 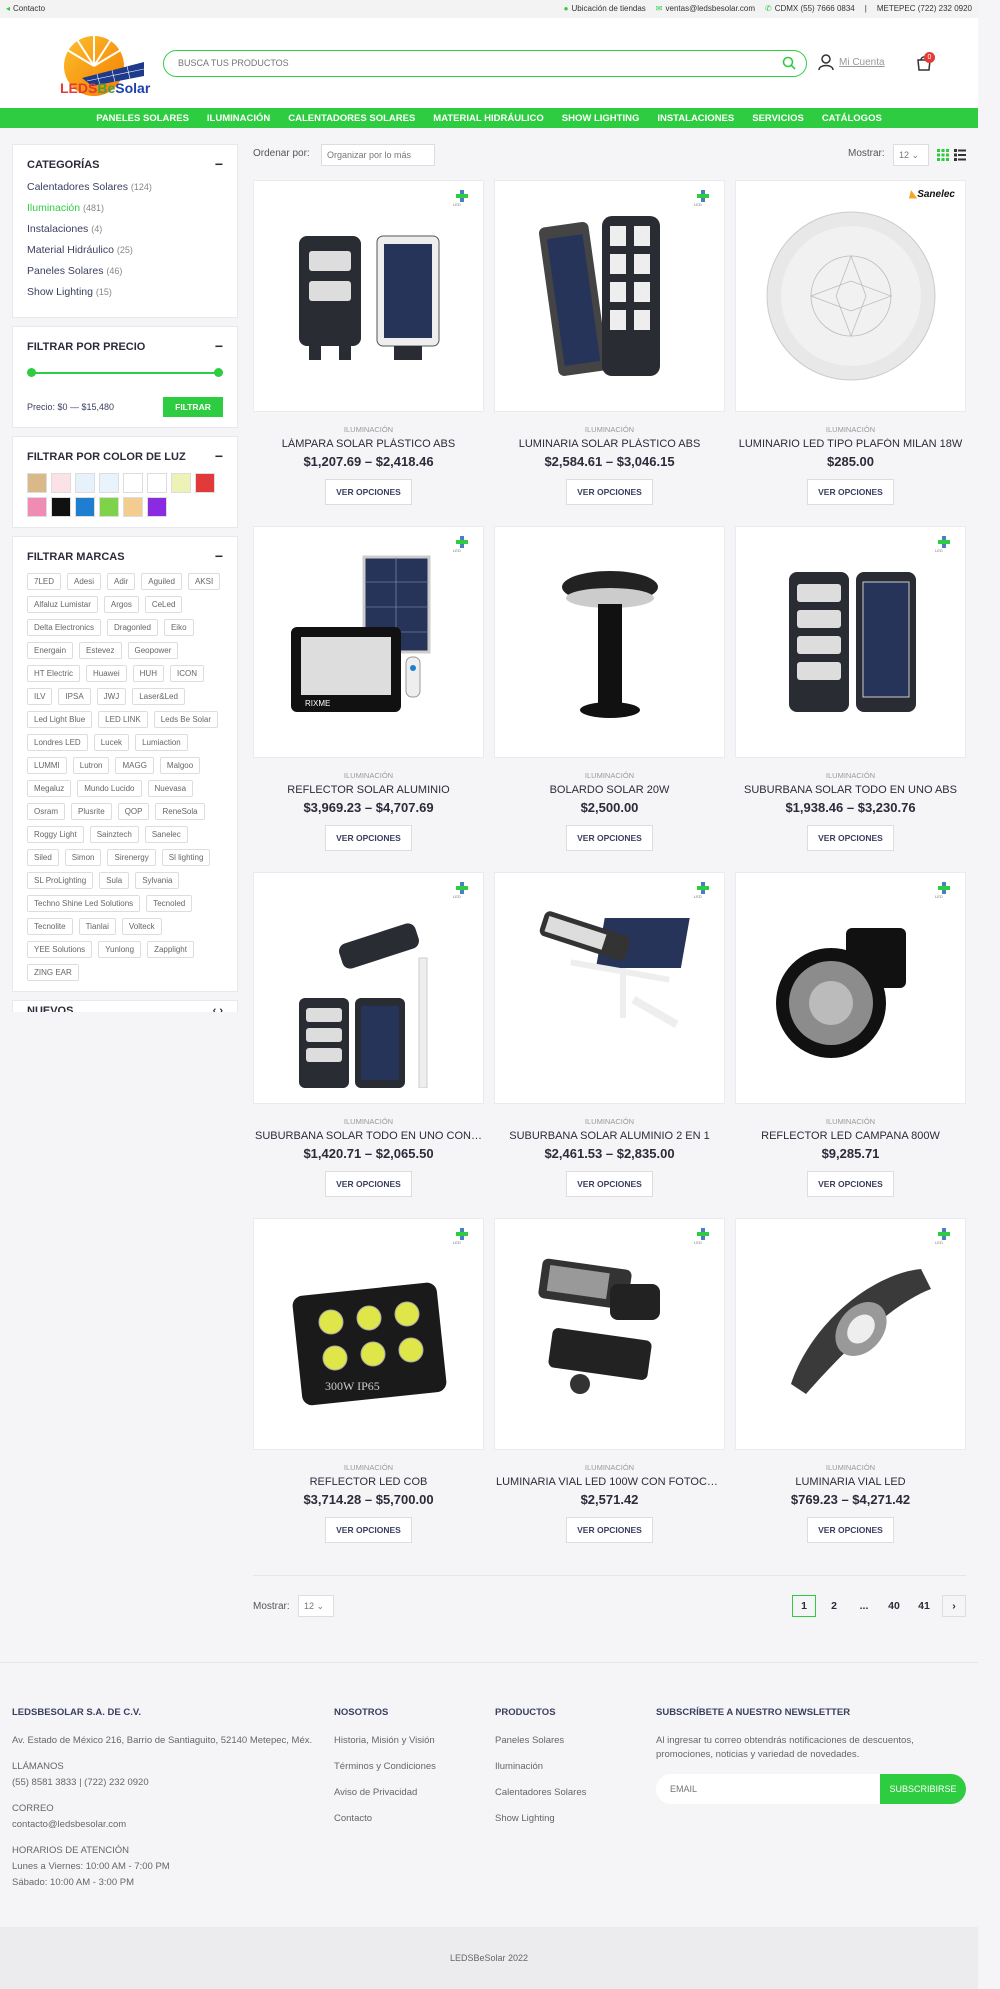 What do you see at coordinates (141, 926) in the screenshot?
I see `brand-tag: Volteck` at bounding box center [141, 926].